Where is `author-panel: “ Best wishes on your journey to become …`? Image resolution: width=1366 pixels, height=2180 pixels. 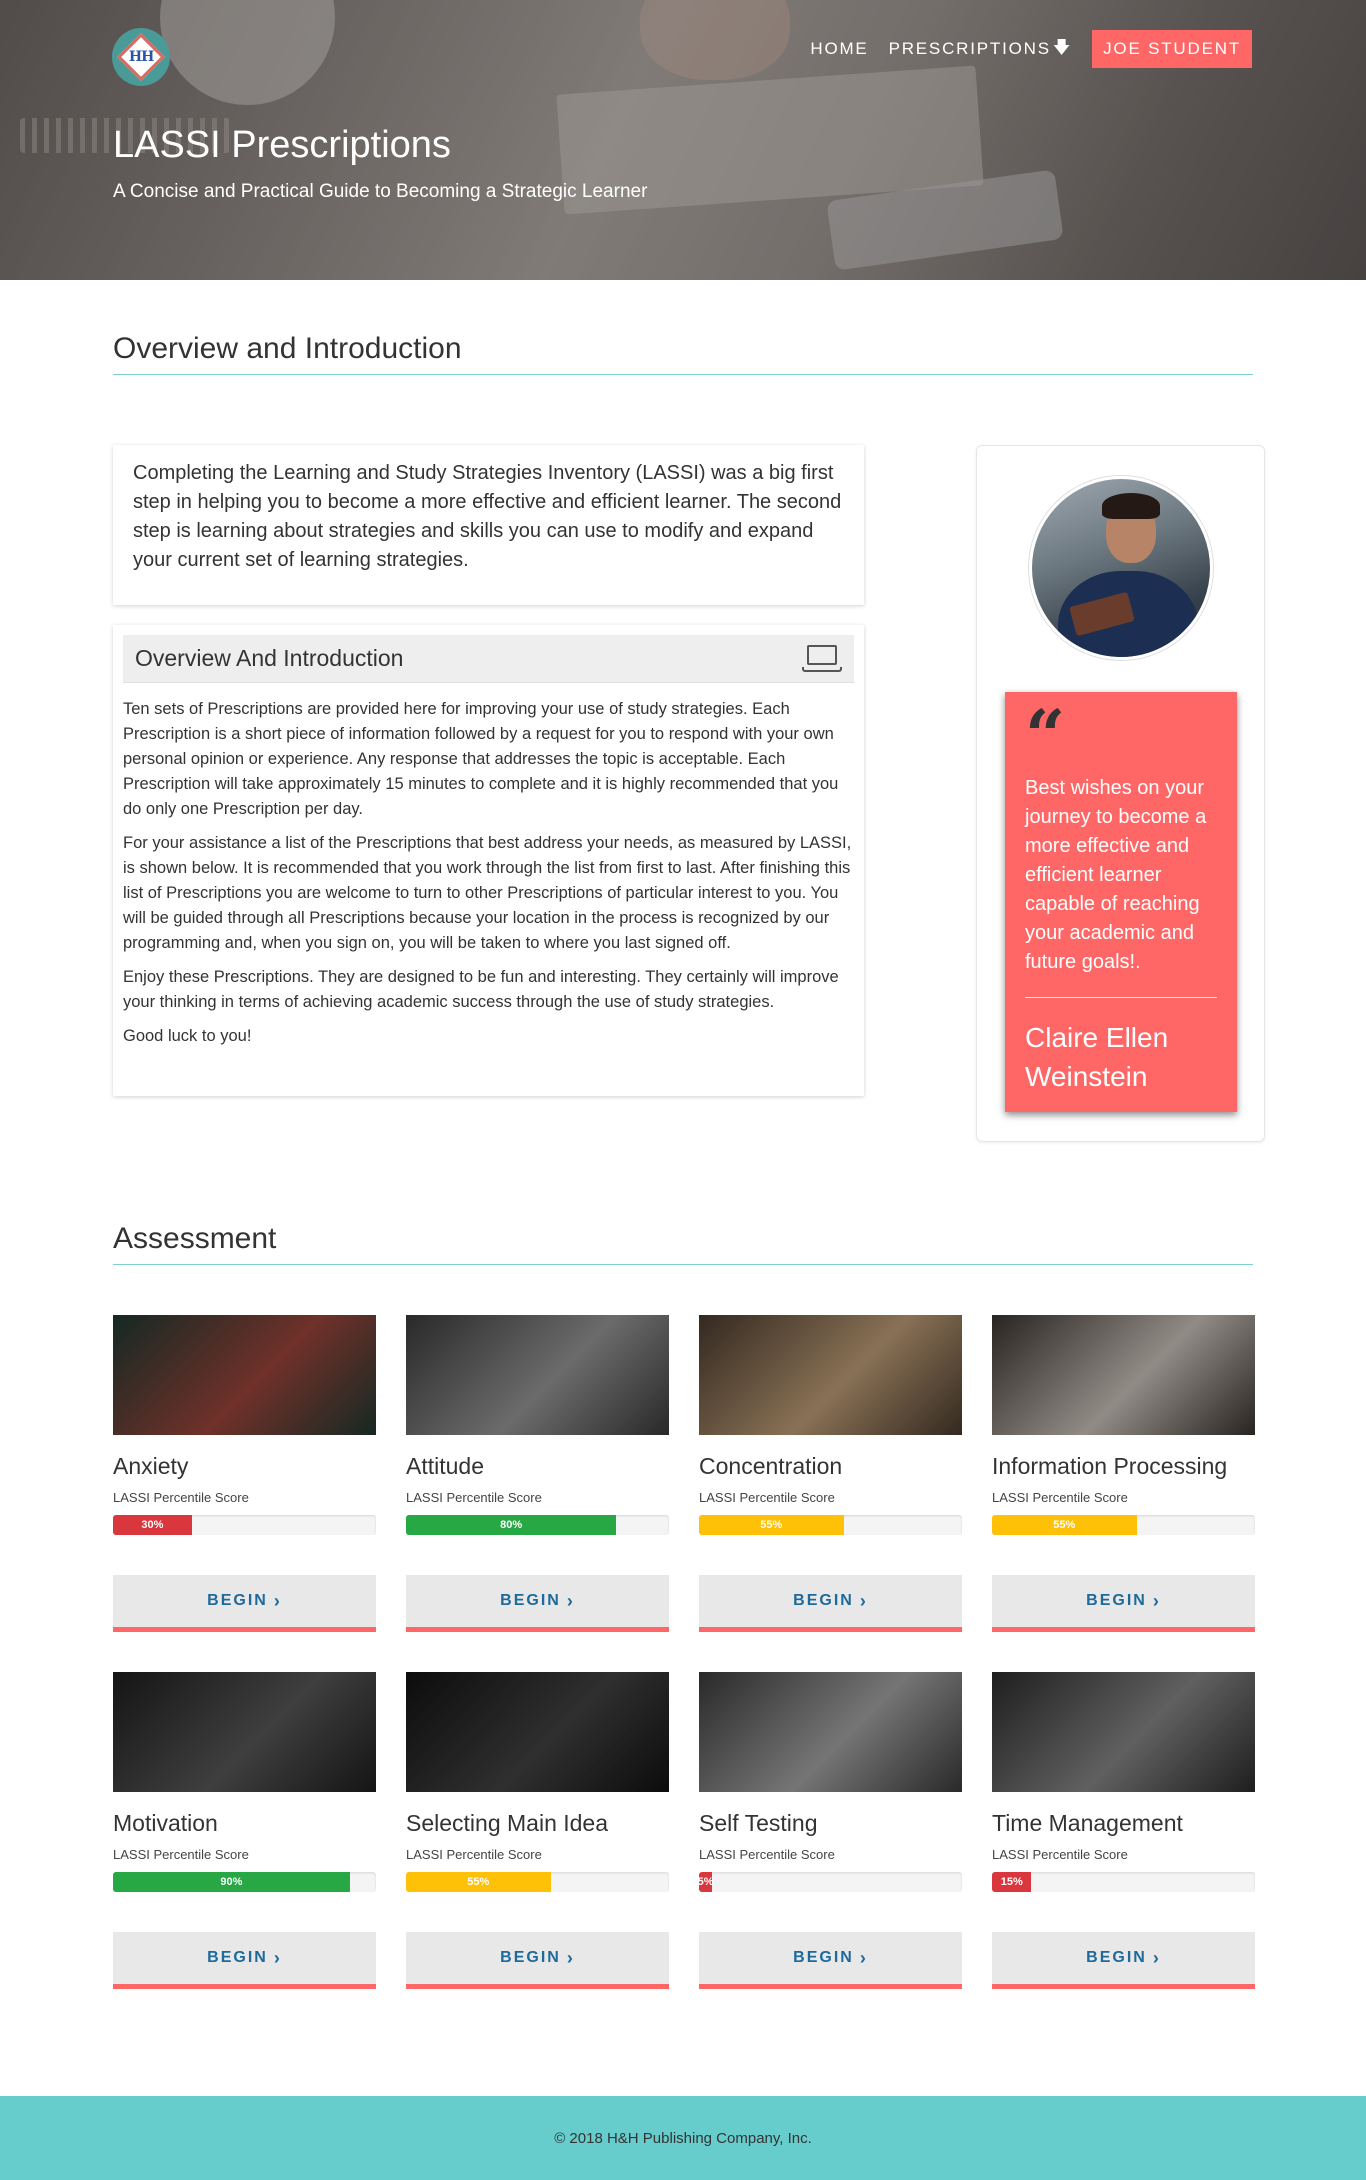 author-panel: “ Best wishes on your journey to become … is located at coordinates (1120, 793).